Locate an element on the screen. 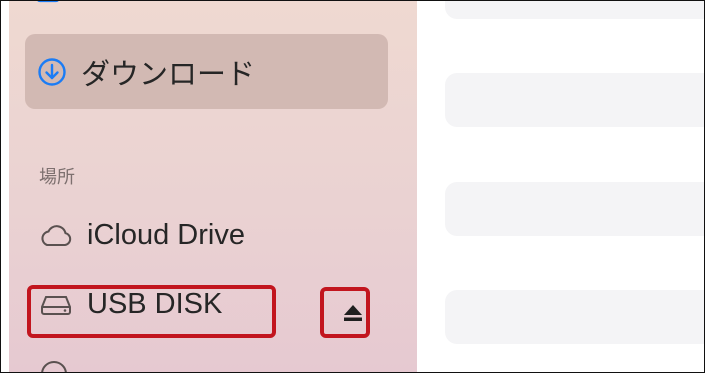 The height and width of the screenshot is (373, 705). annotation-highlight-usb-disk is located at coordinates (151, 311).